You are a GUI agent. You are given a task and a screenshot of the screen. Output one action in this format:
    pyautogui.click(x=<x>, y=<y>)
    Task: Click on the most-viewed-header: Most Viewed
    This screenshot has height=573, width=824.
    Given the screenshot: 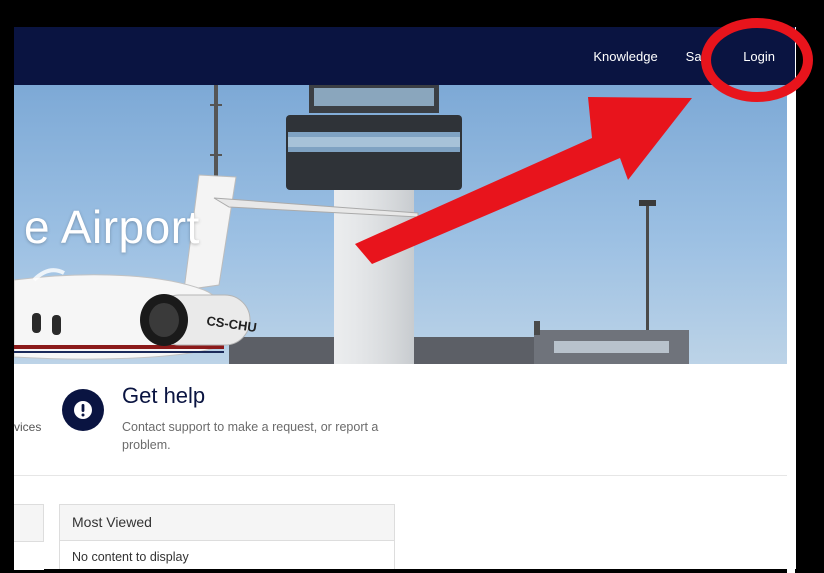 What is the action you would take?
    pyautogui.click(x=227, y=523)
    